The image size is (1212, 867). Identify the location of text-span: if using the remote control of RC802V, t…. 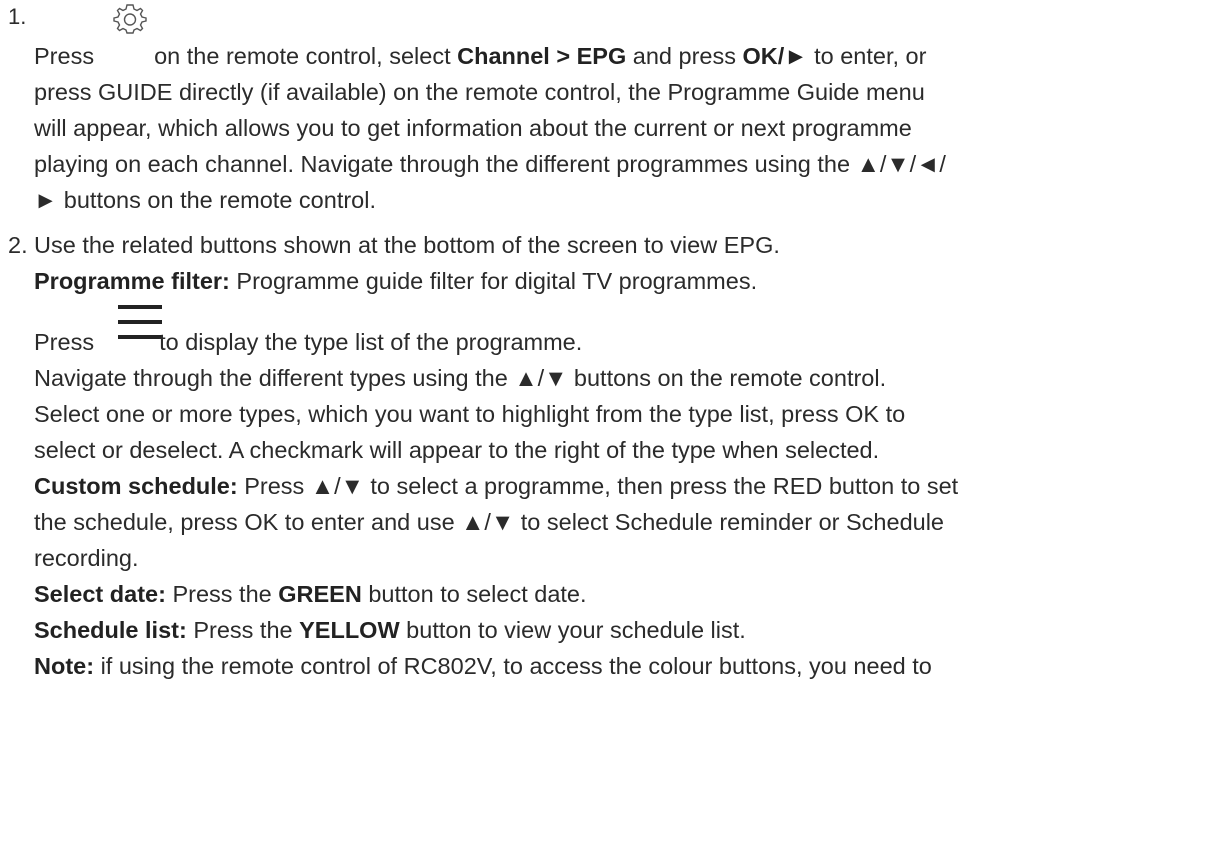
(513, 666).